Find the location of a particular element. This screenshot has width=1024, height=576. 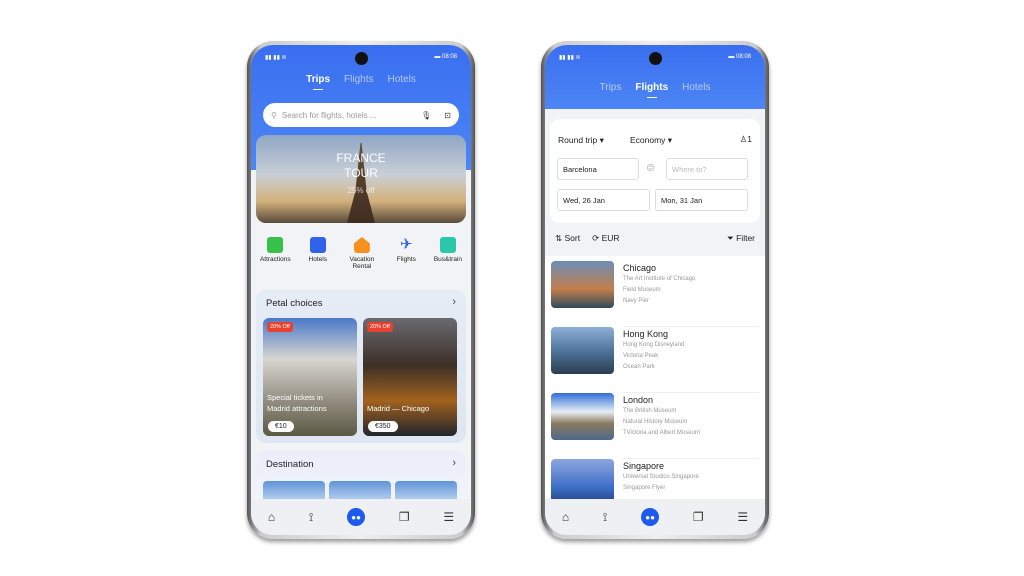

currency-button: ⟳ EUR is located at coordinates (605, 238).